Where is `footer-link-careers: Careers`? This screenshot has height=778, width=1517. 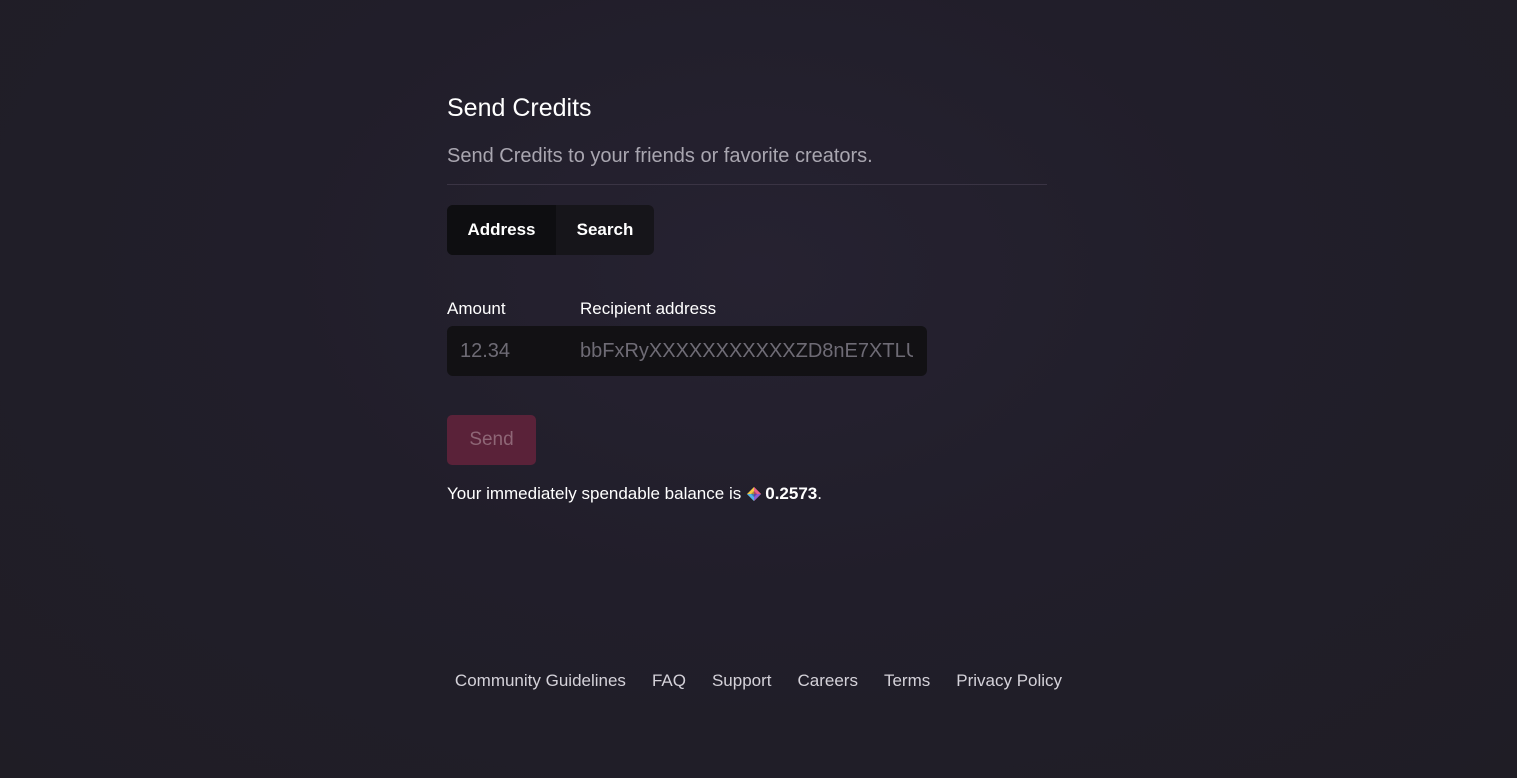
footer-link-careers: Careers is located at coordinates (828, 681).